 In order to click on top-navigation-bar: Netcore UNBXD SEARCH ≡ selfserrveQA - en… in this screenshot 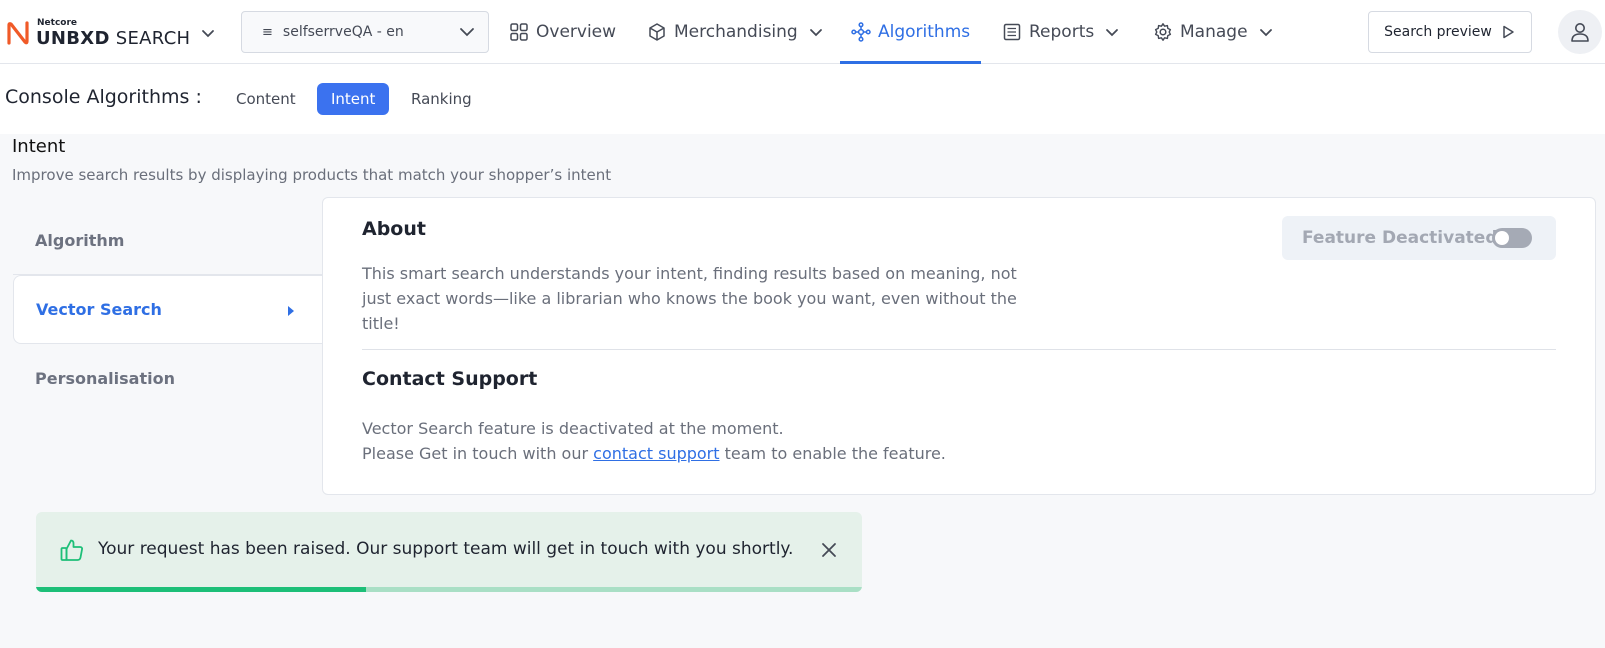, I will do `click(802, 32)`.